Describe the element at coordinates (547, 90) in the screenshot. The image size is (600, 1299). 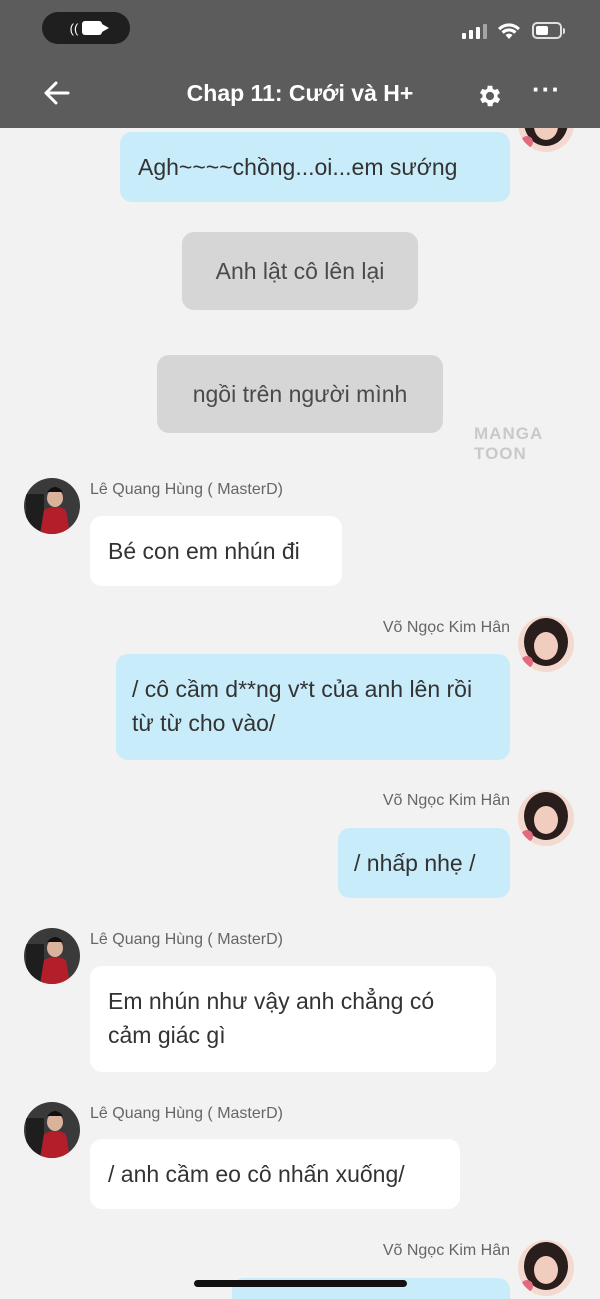
I see `more-icon: ···` at that location.